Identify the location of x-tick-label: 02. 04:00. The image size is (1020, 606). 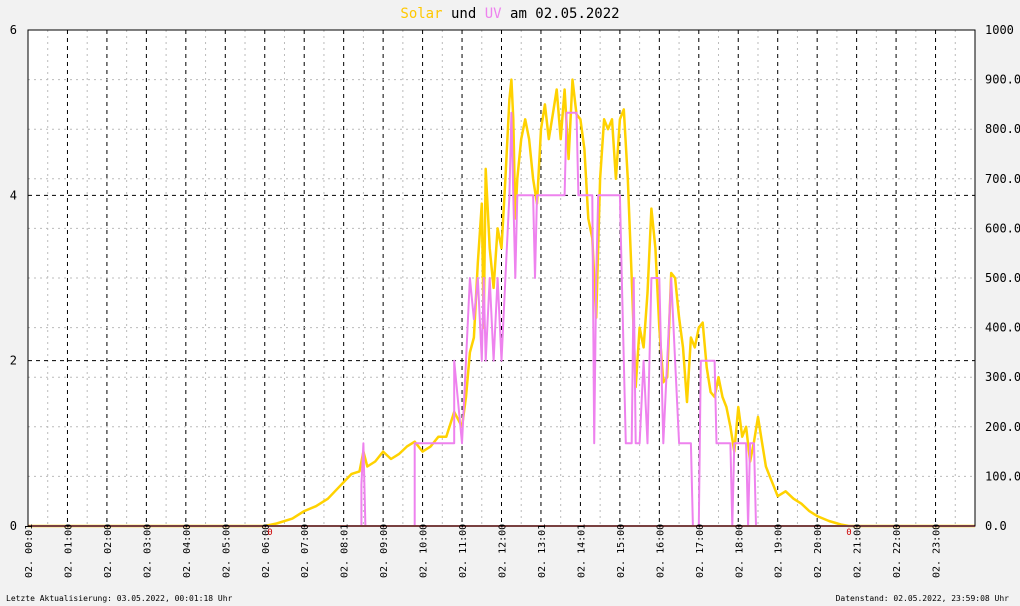
(187, 551).